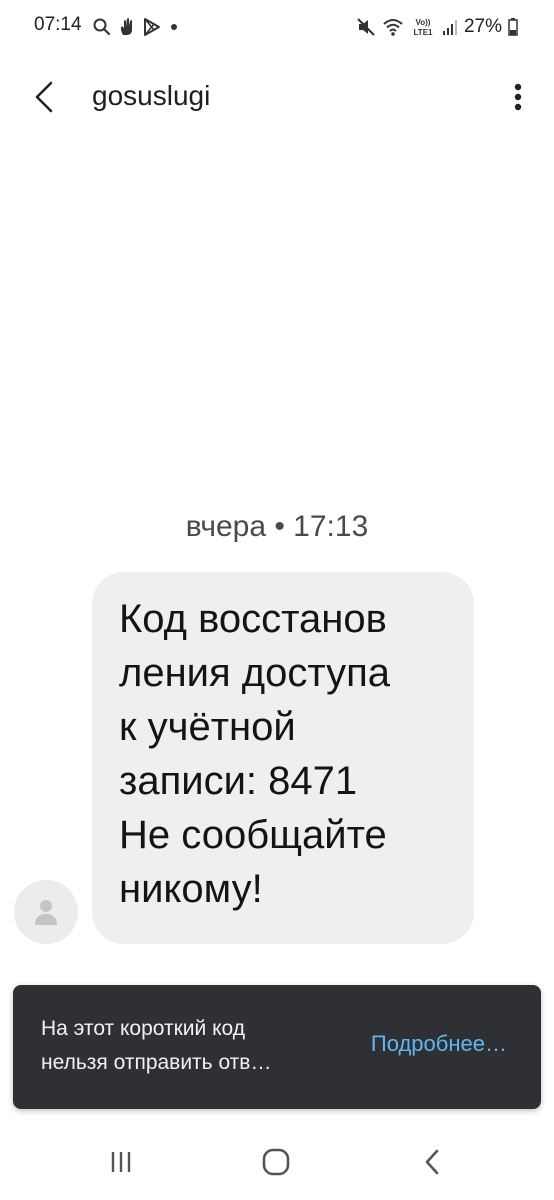 The height and width of the screenshot is (1200, 554). I want to click on recents-icon, so click(121, 1162).